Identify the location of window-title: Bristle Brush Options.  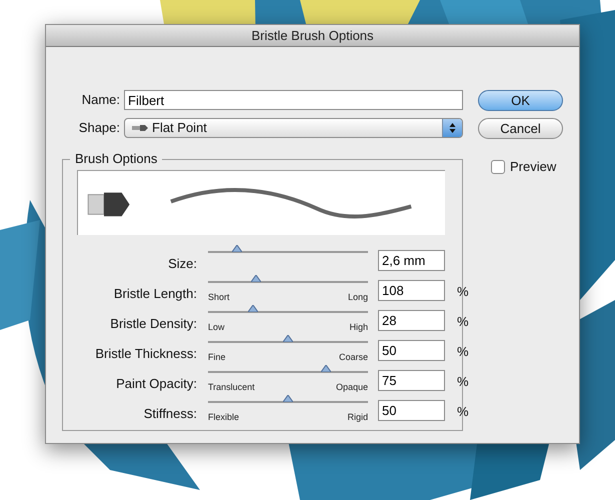
(312, 35).